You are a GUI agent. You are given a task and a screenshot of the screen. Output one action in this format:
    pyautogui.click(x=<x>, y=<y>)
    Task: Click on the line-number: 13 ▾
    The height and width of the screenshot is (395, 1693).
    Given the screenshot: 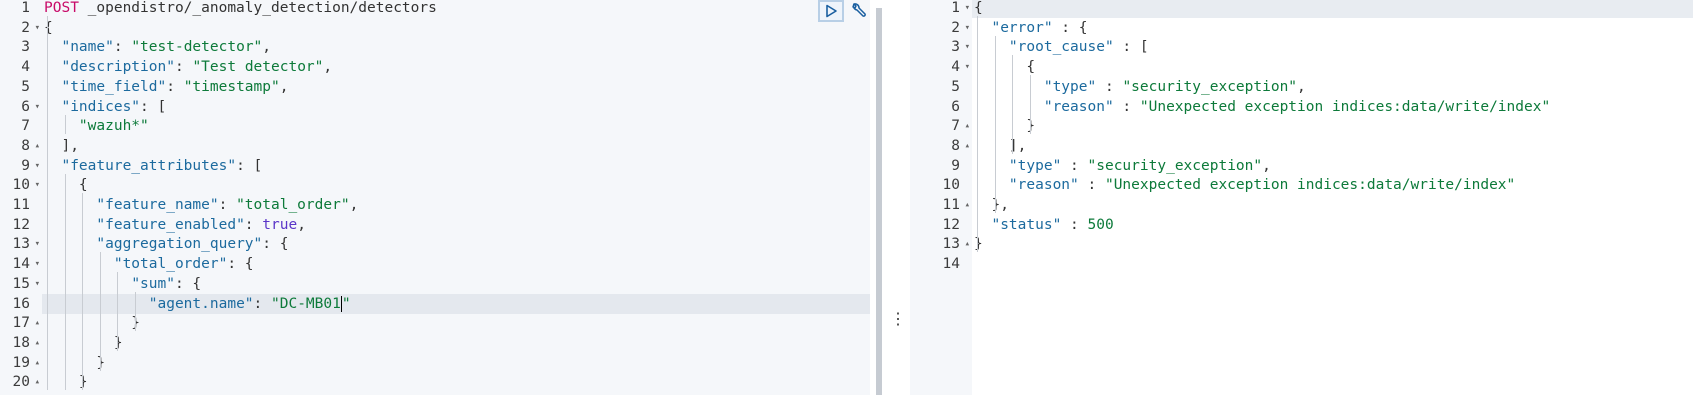 What is the action you would take?
    pyautogui.click(x=21, y=244)
    